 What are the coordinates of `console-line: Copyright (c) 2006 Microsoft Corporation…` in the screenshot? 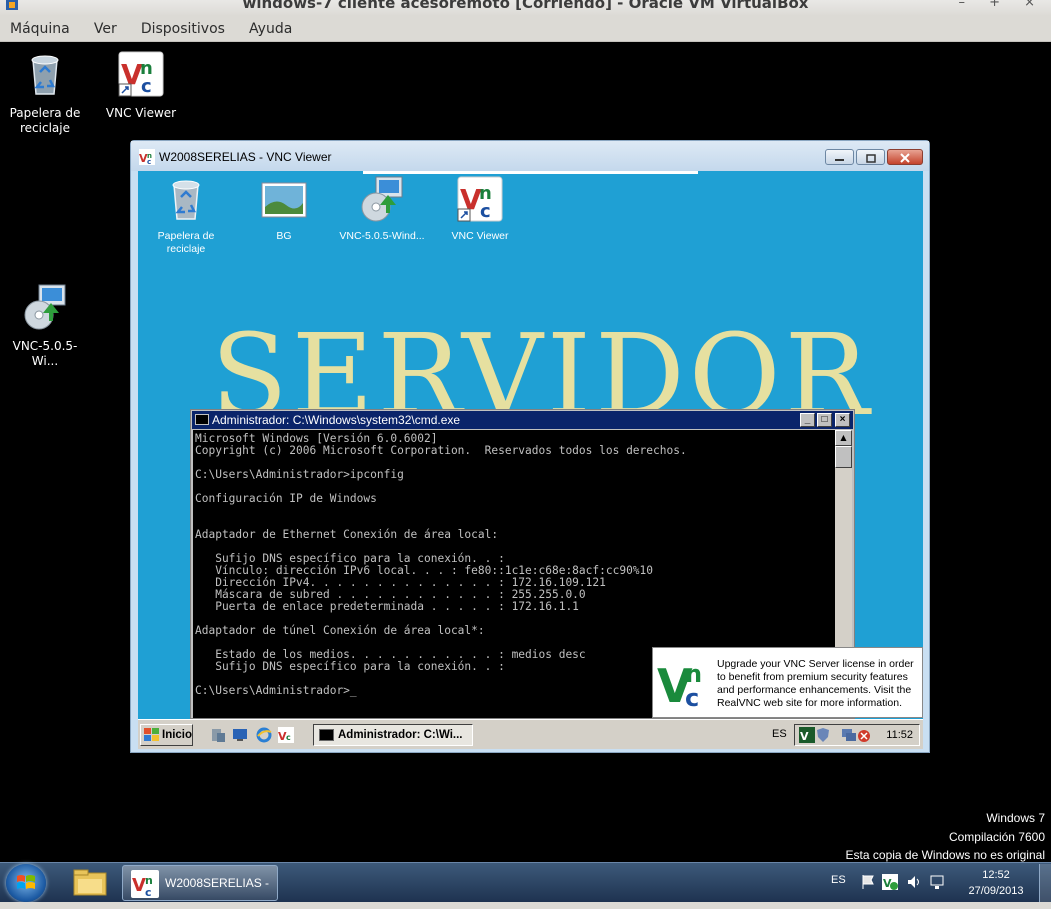 It's located at (441, 450).